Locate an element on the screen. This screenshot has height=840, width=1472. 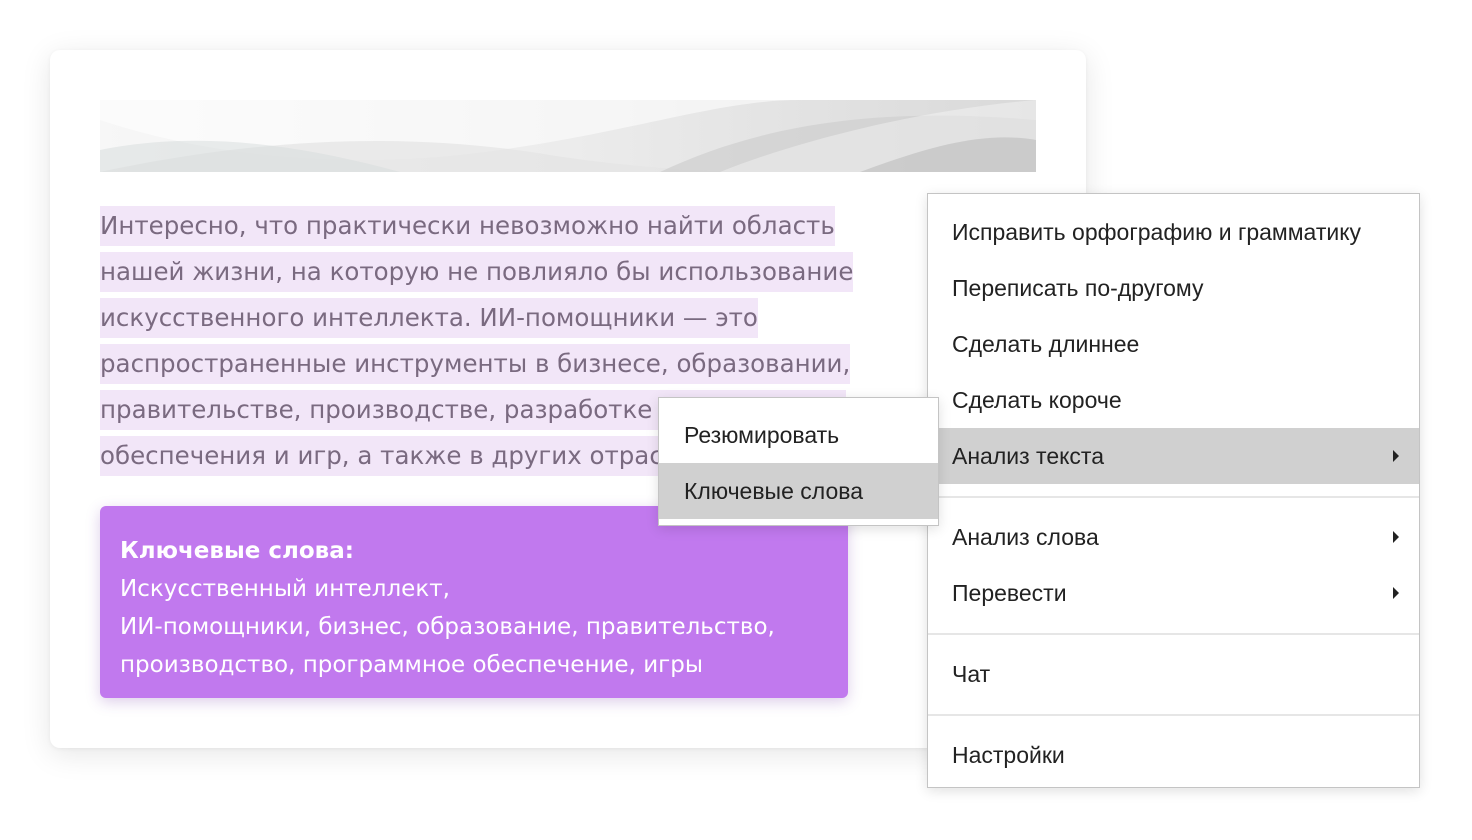
keywords-title: Ключевые слова: is located at coordinates (237, 551).